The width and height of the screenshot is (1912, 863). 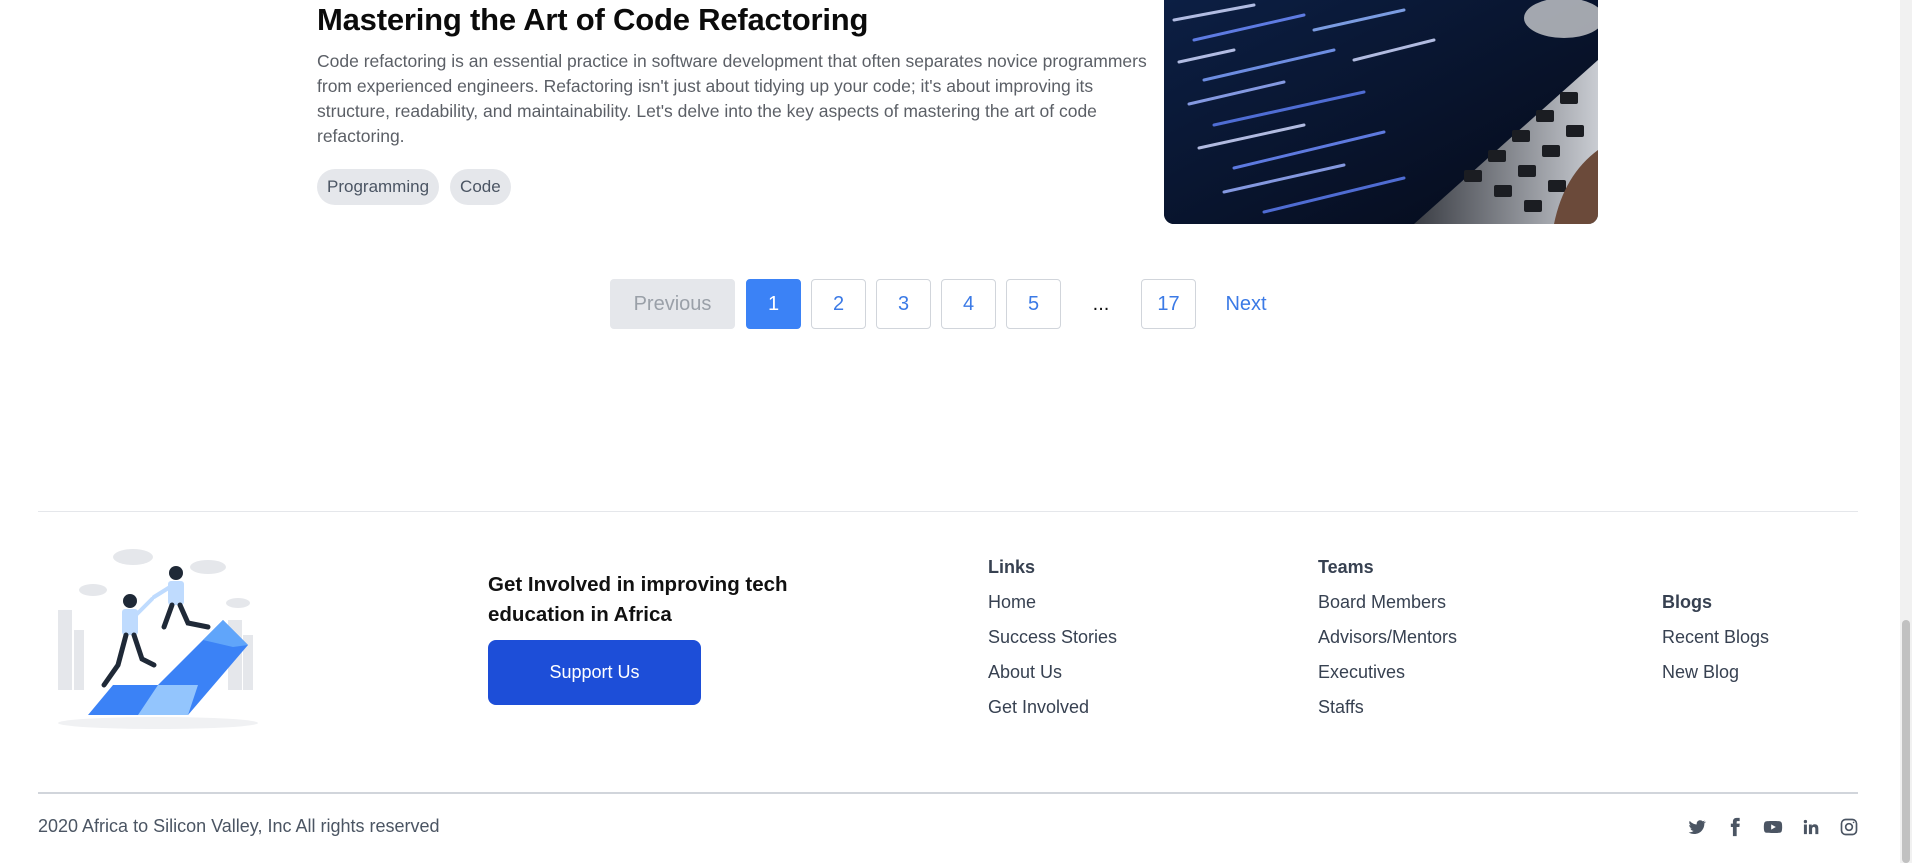 I want to click on footer-top-divider, so click(x=948, y=511).